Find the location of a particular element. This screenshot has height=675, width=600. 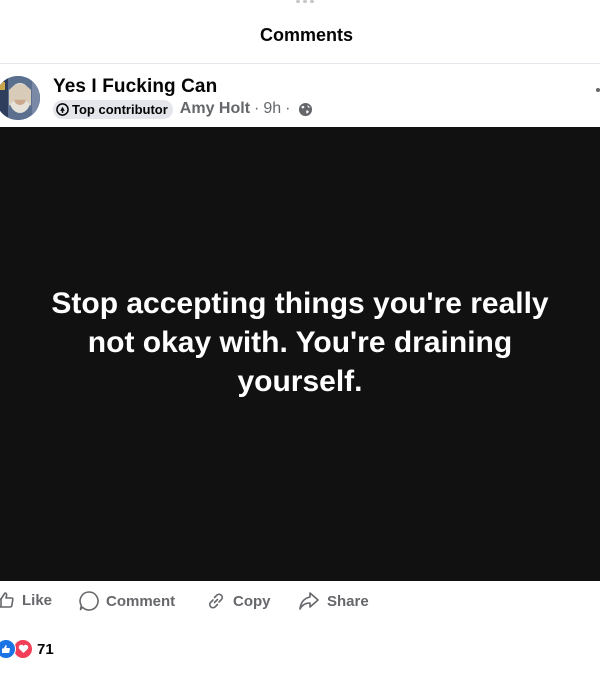

group-name: Yes I Fucking Can is located at coordinates (183, 87).